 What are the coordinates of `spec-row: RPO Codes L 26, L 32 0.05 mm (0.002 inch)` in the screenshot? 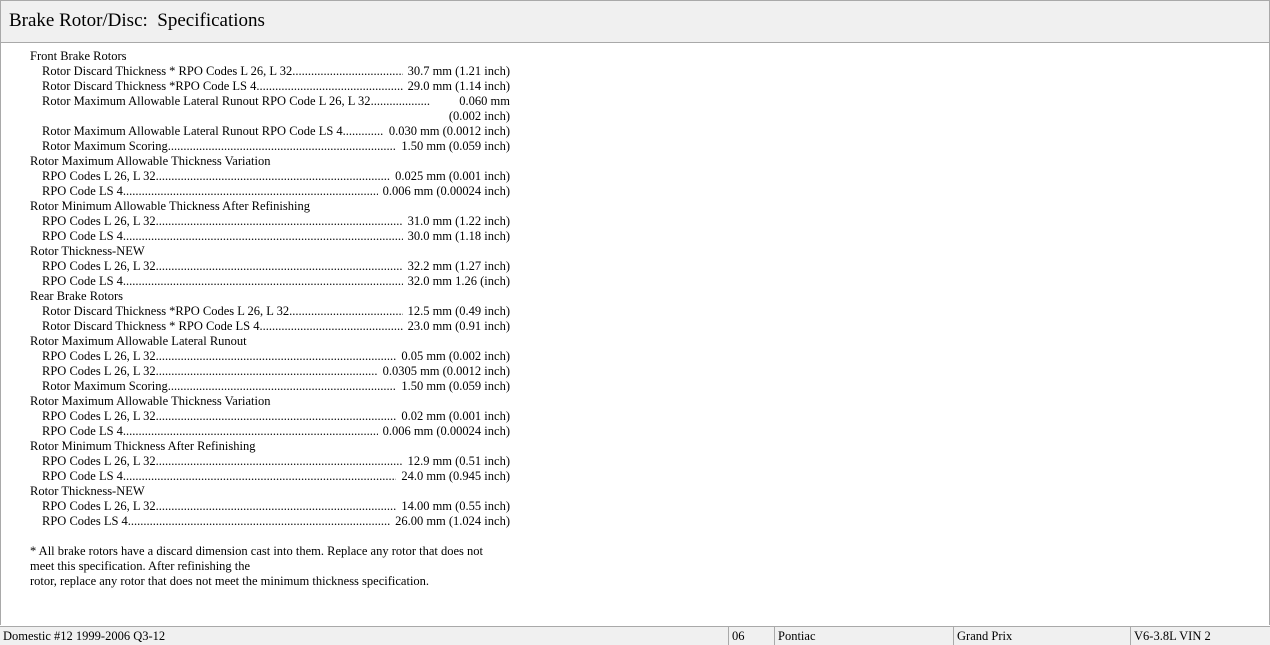 It's located at (270, 356).